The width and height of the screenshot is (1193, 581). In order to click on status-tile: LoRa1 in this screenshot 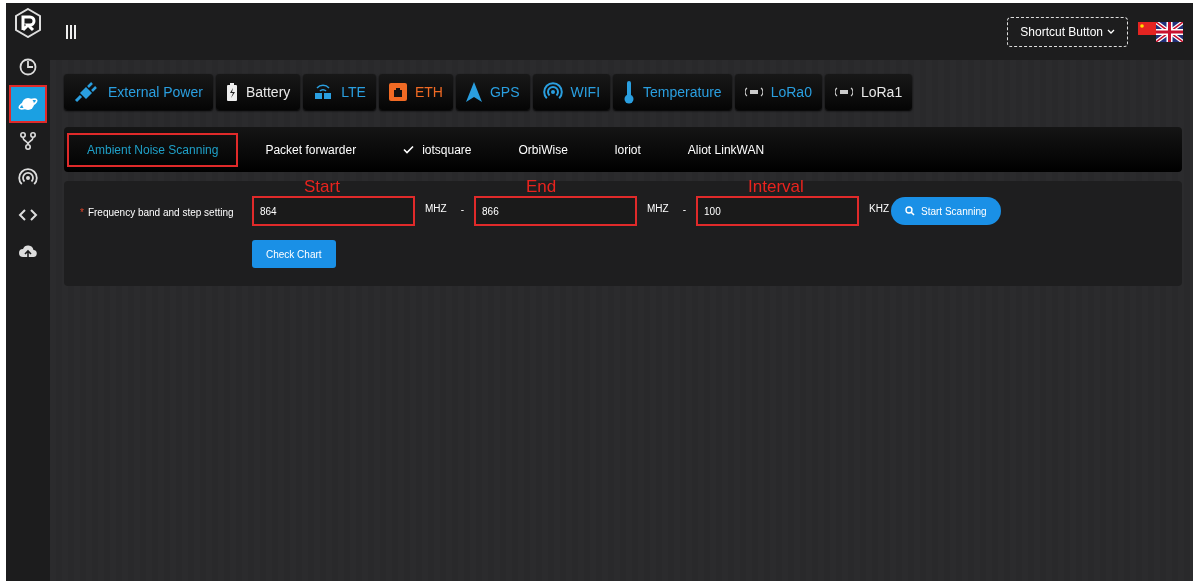, I will do `click(868, 92)`.